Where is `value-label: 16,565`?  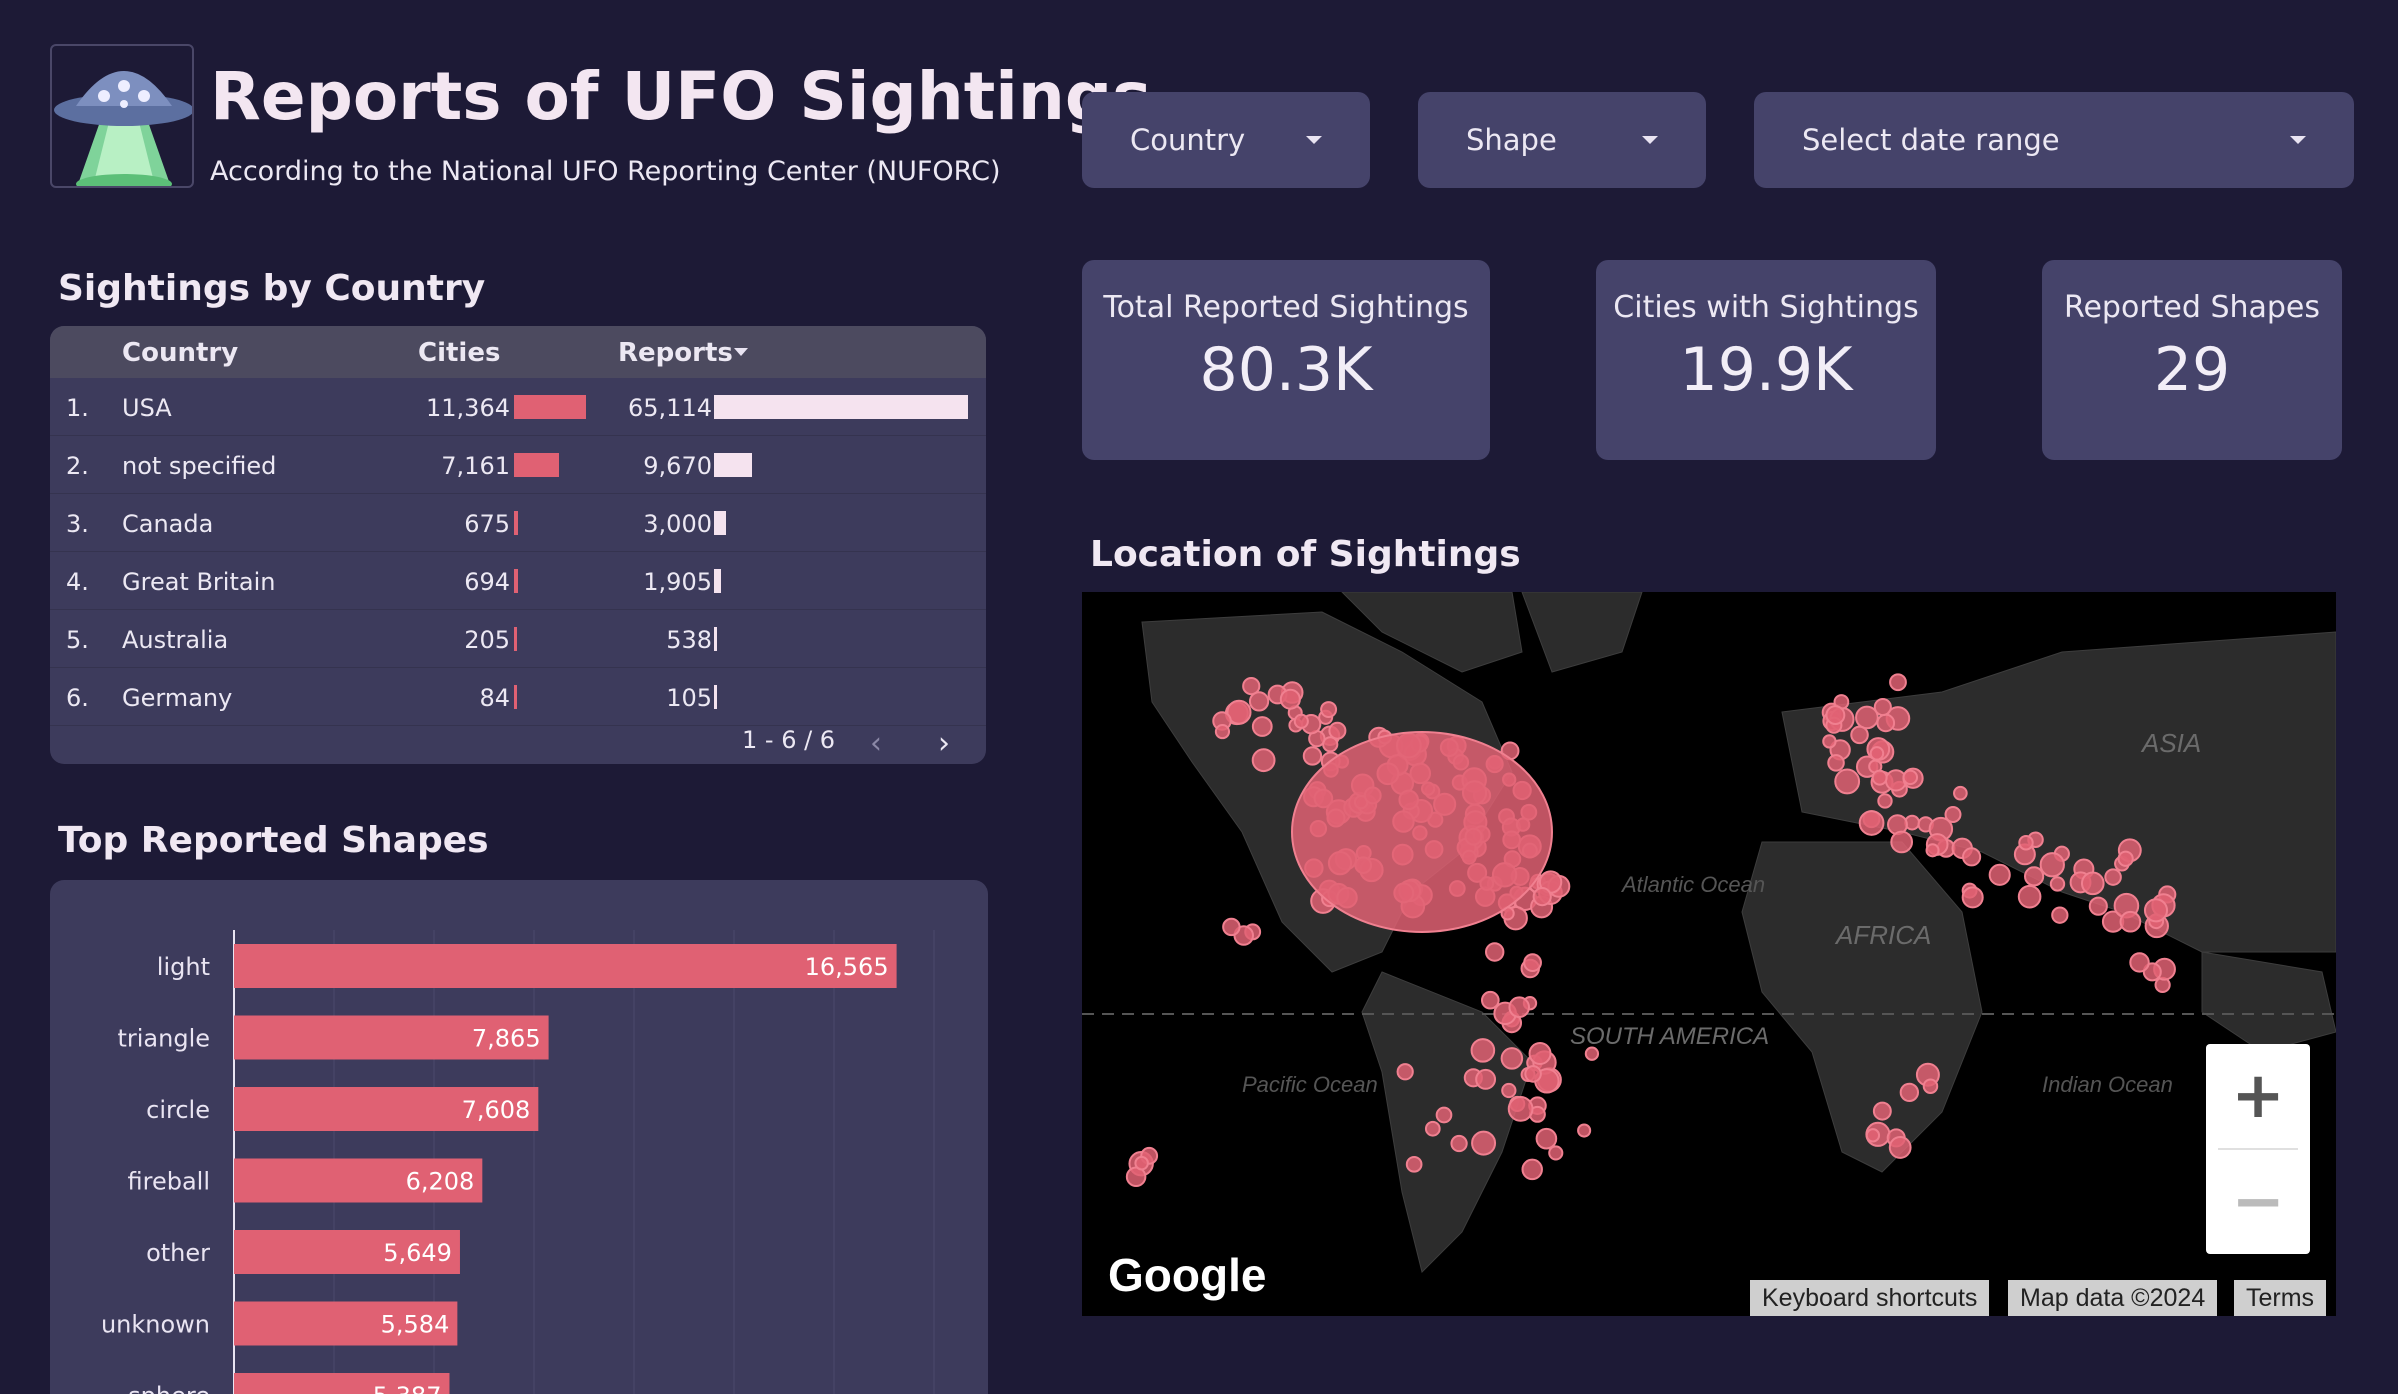 value-label: 16,565 is located at coordinates (847, 967).